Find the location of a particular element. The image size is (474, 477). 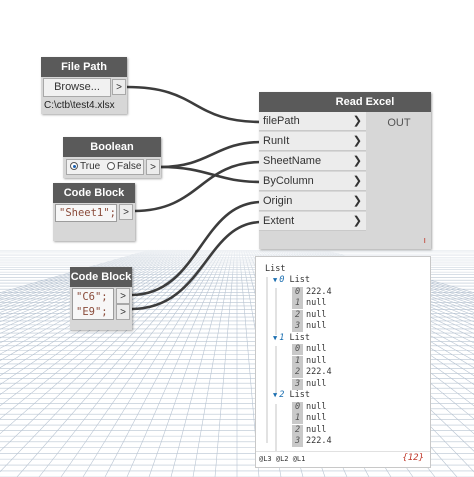

boolean-node: Boolean True False > is located at coordinates (112, 157).